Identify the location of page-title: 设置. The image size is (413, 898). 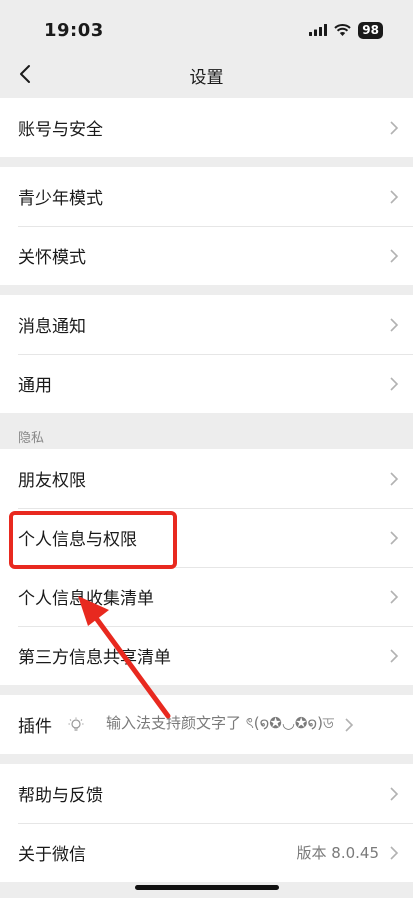
(206, 77).